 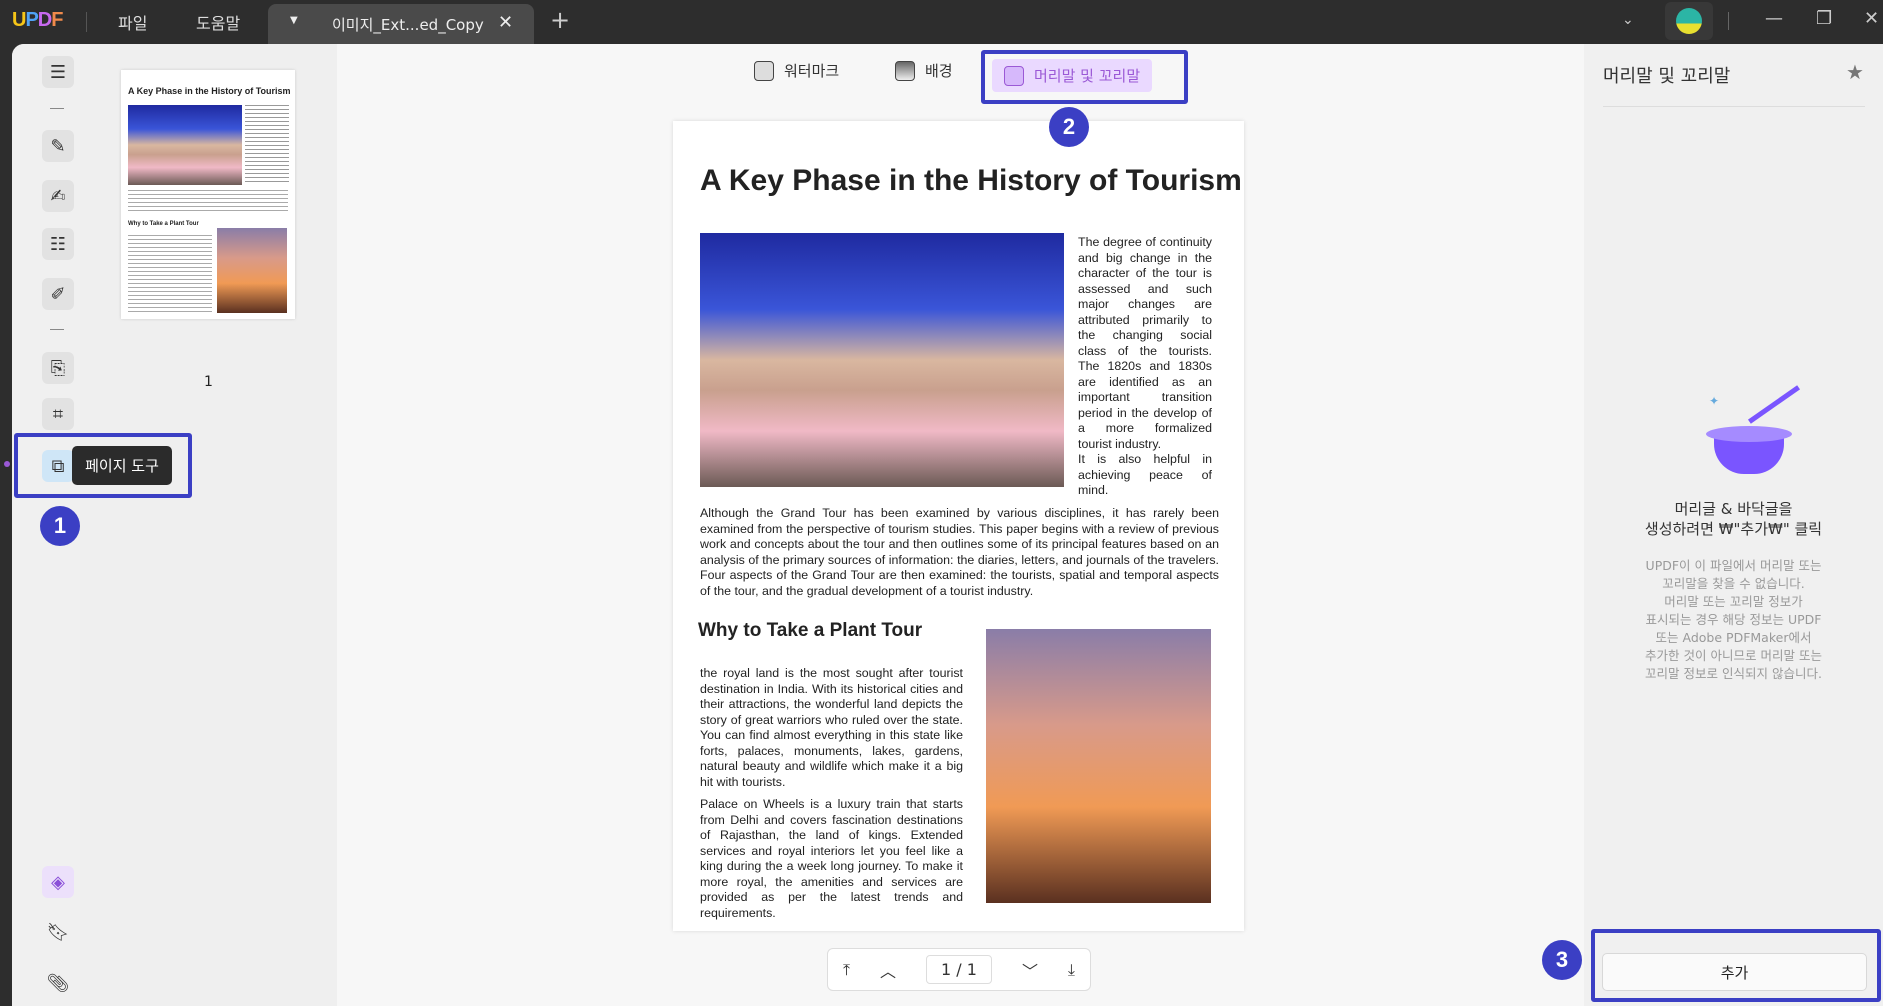 What do you see at coordinates (58, 414) in the screenshot?
I see `crop-icon: ⌗` at bounding box center [58, 414].